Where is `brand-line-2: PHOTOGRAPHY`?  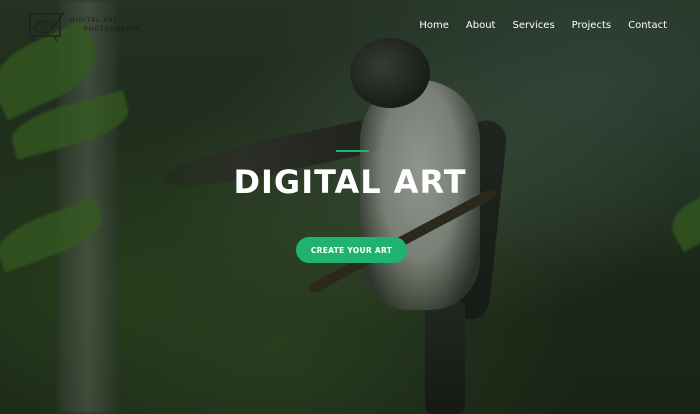 brand-line-2: PHOTOGRAPHY is located at coordinates (112, 29).